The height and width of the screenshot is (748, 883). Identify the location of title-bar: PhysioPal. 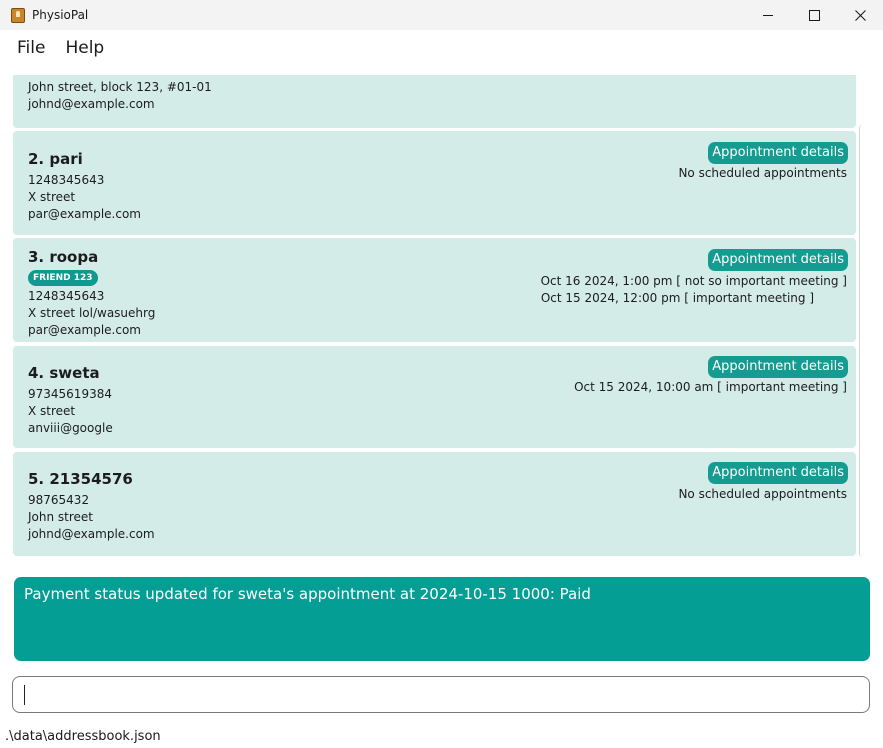
(441, 15).